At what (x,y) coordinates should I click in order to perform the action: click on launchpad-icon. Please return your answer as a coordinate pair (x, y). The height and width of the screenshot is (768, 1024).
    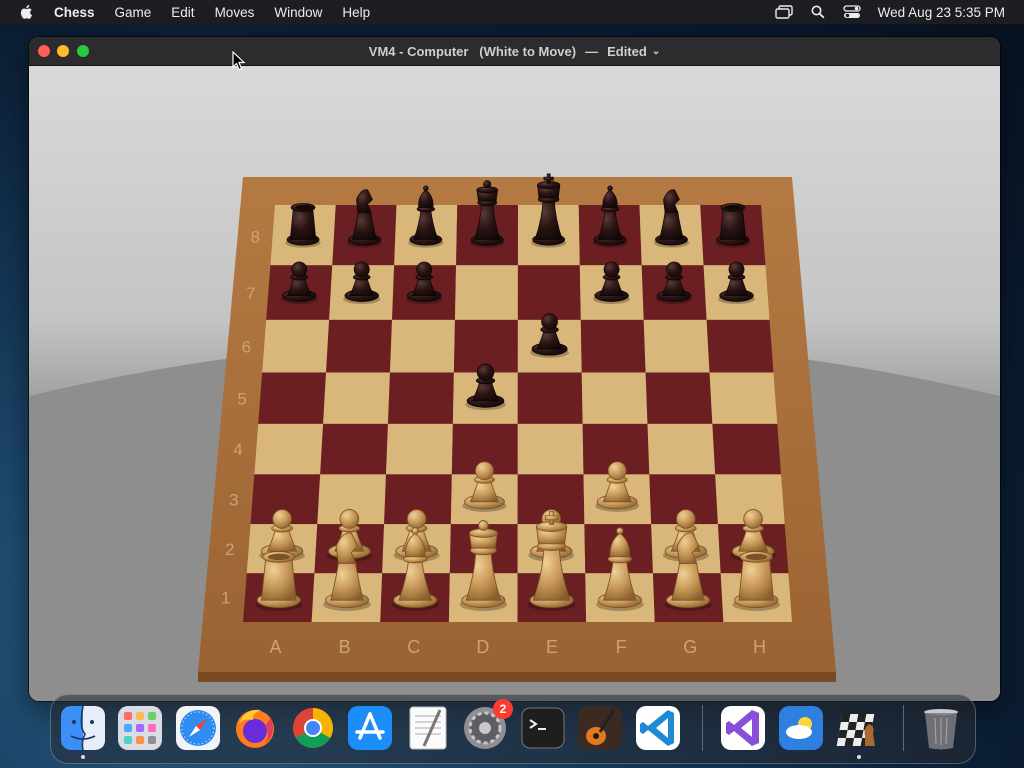
    Looking at the image, I should click on (140, 728).